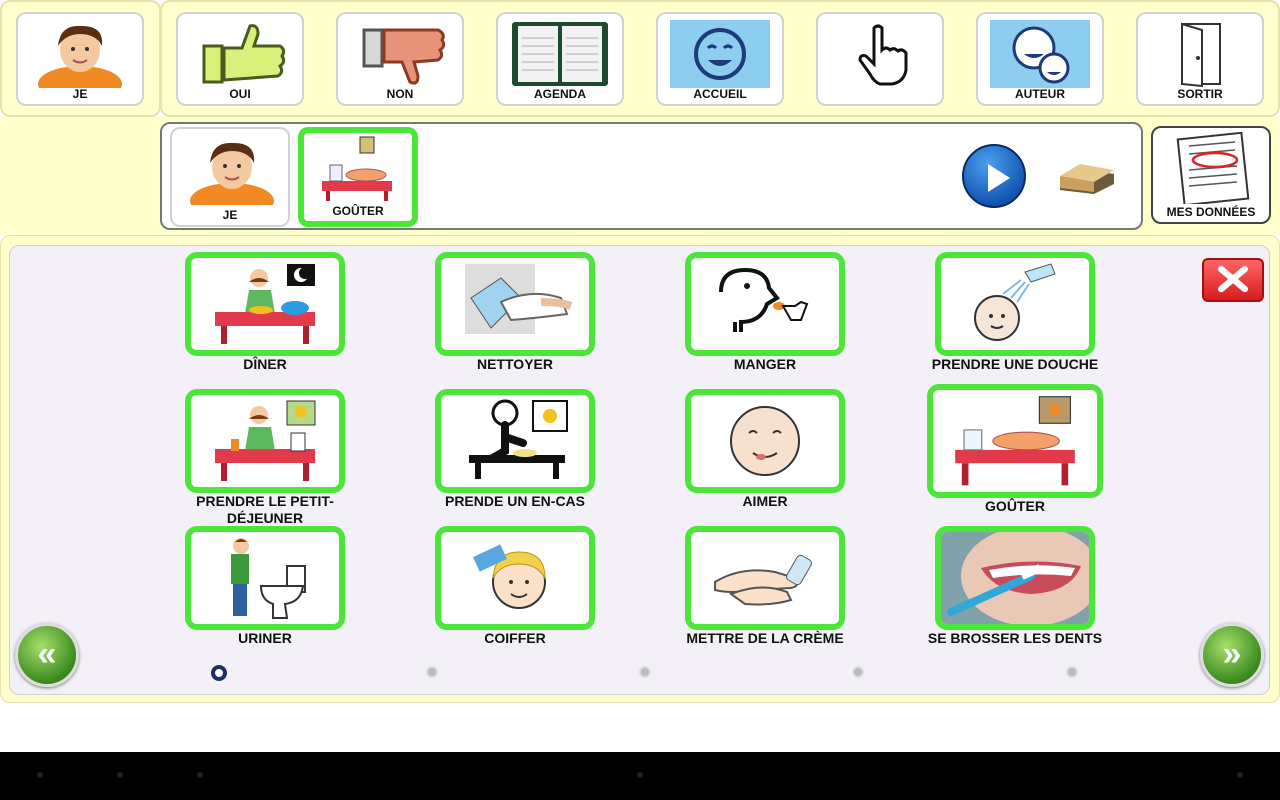  I want to click on cream-hands-icon, so click(765, 578).